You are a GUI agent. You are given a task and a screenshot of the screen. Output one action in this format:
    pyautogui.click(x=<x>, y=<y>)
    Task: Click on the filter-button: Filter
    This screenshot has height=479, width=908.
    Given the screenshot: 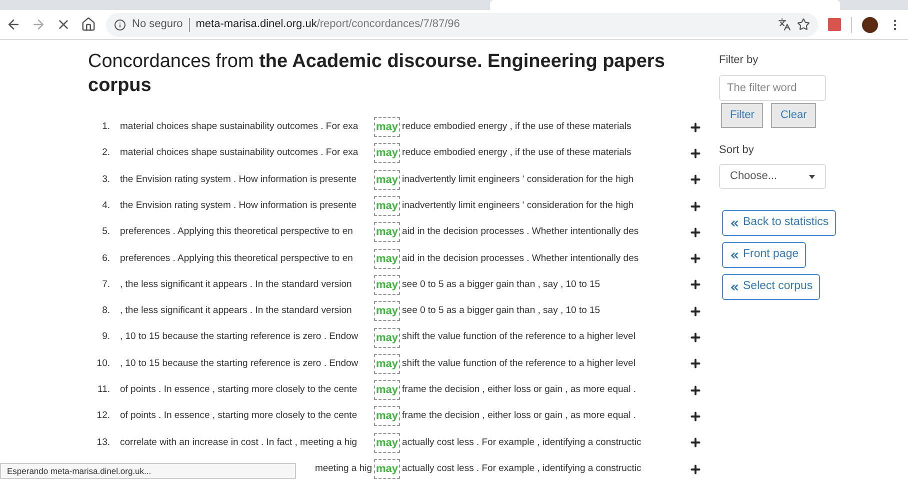 What is the action you would take?
    pyautogui.click(x=742, y=115)
    